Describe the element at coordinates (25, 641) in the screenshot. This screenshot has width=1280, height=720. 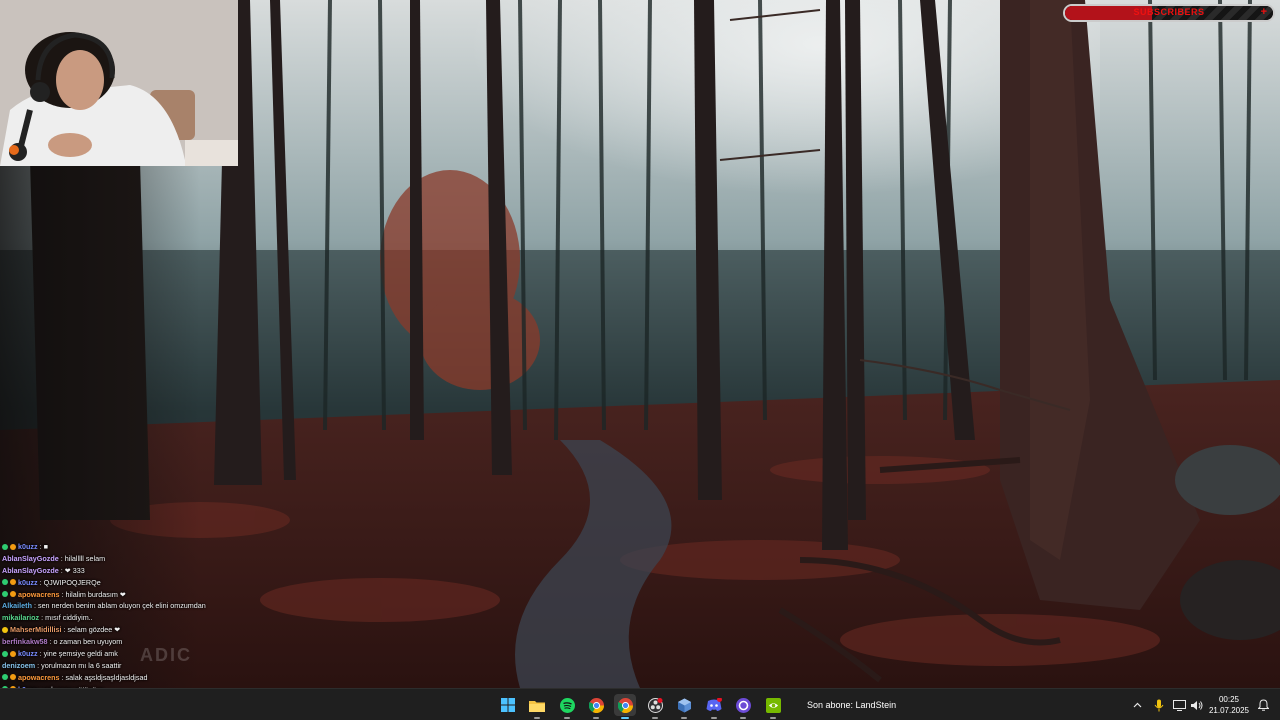
I see `chat-username: berfinkakw58` at that location.